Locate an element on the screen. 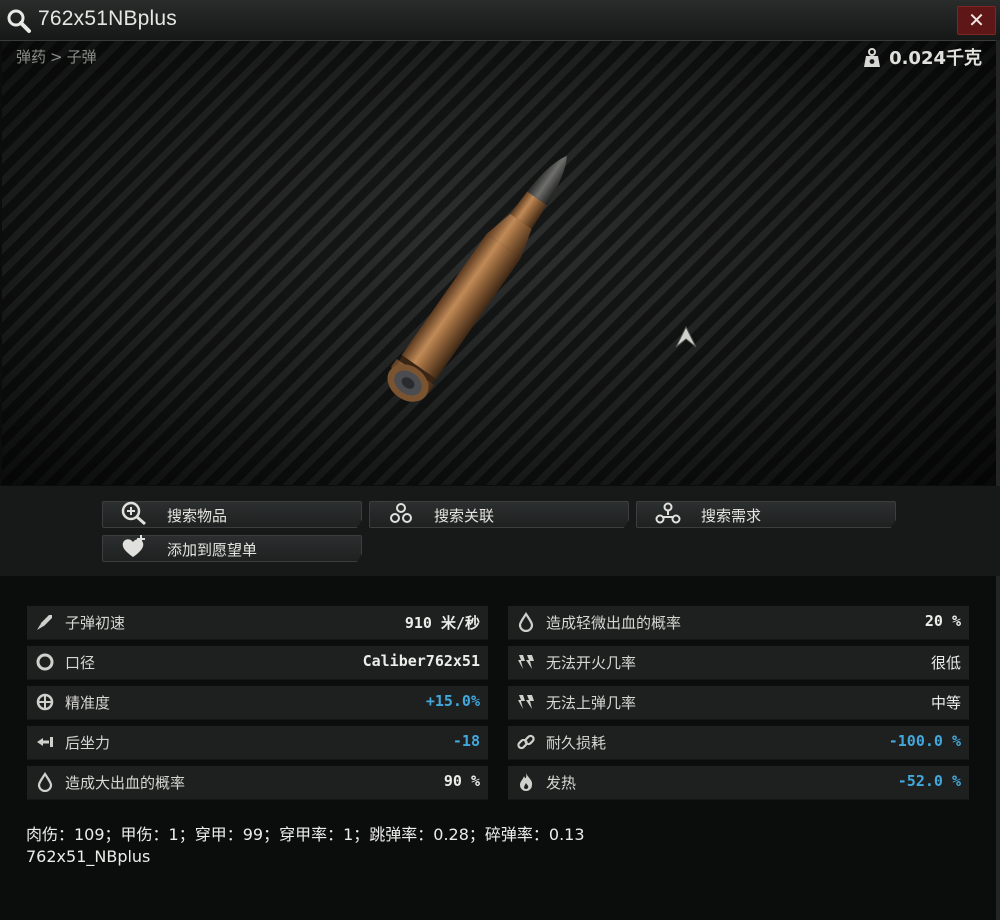 This screenshot has width=1000, height=920. stat-row: 后坐力 -18 is located at coordinates (257, 743).